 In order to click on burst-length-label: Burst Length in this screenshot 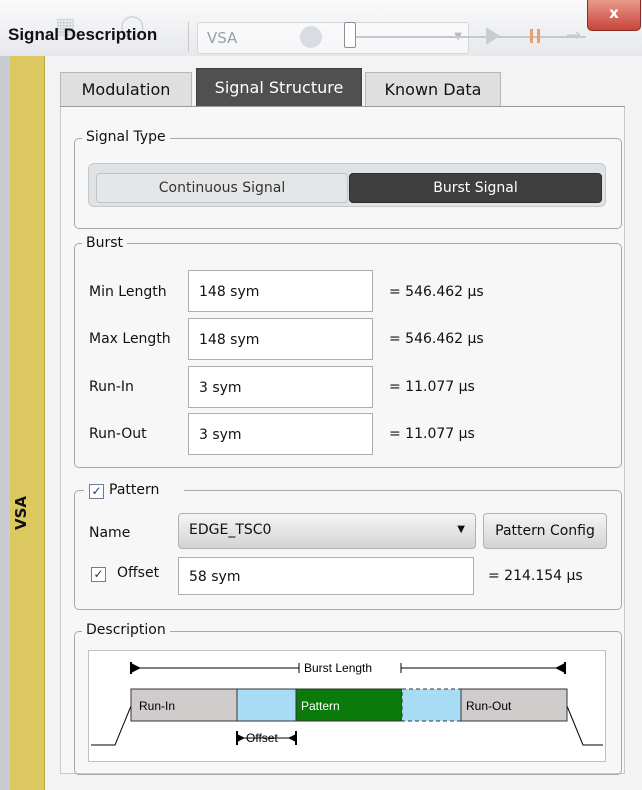, I will do `click(338, 668)`.